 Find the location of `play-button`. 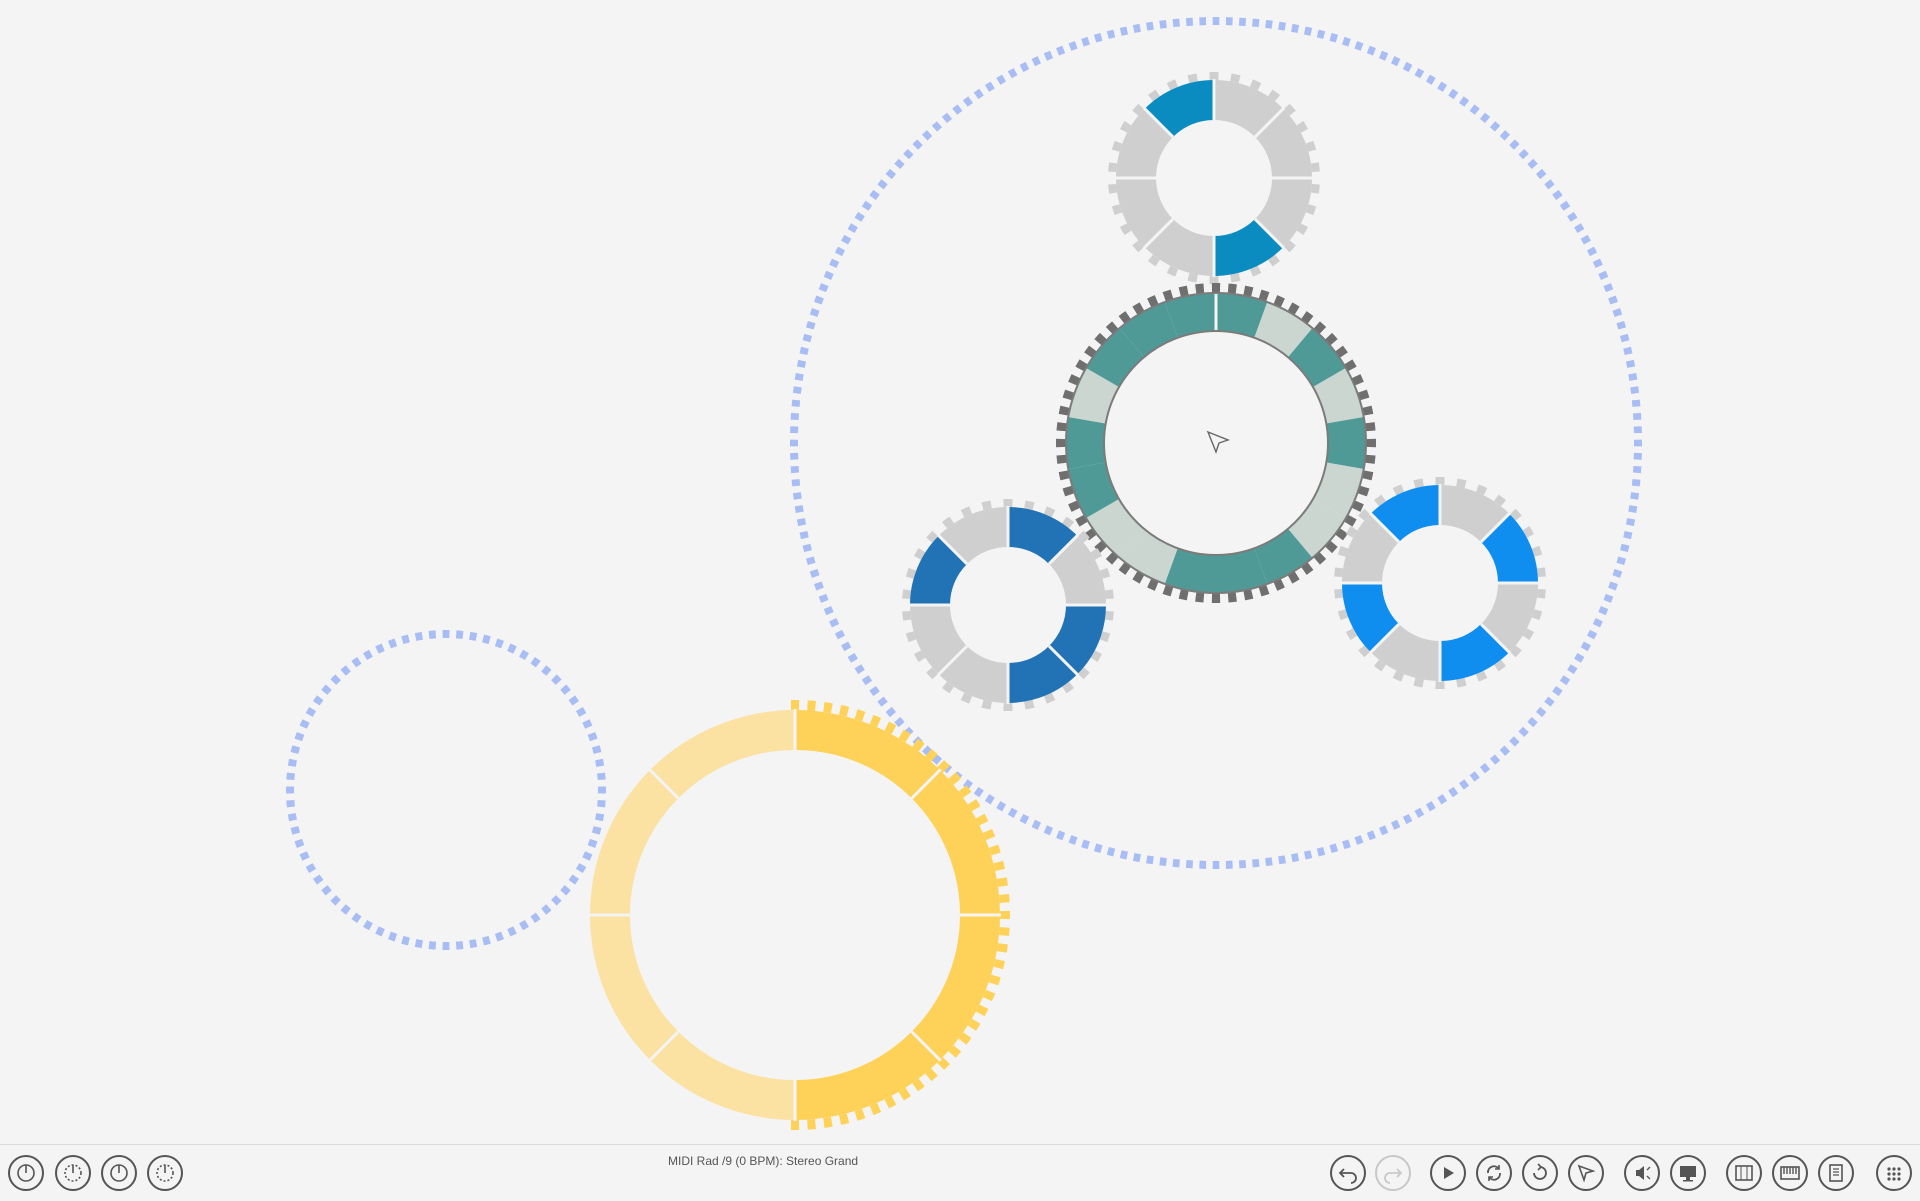

play-button is located at coordinates (1448, 1173).